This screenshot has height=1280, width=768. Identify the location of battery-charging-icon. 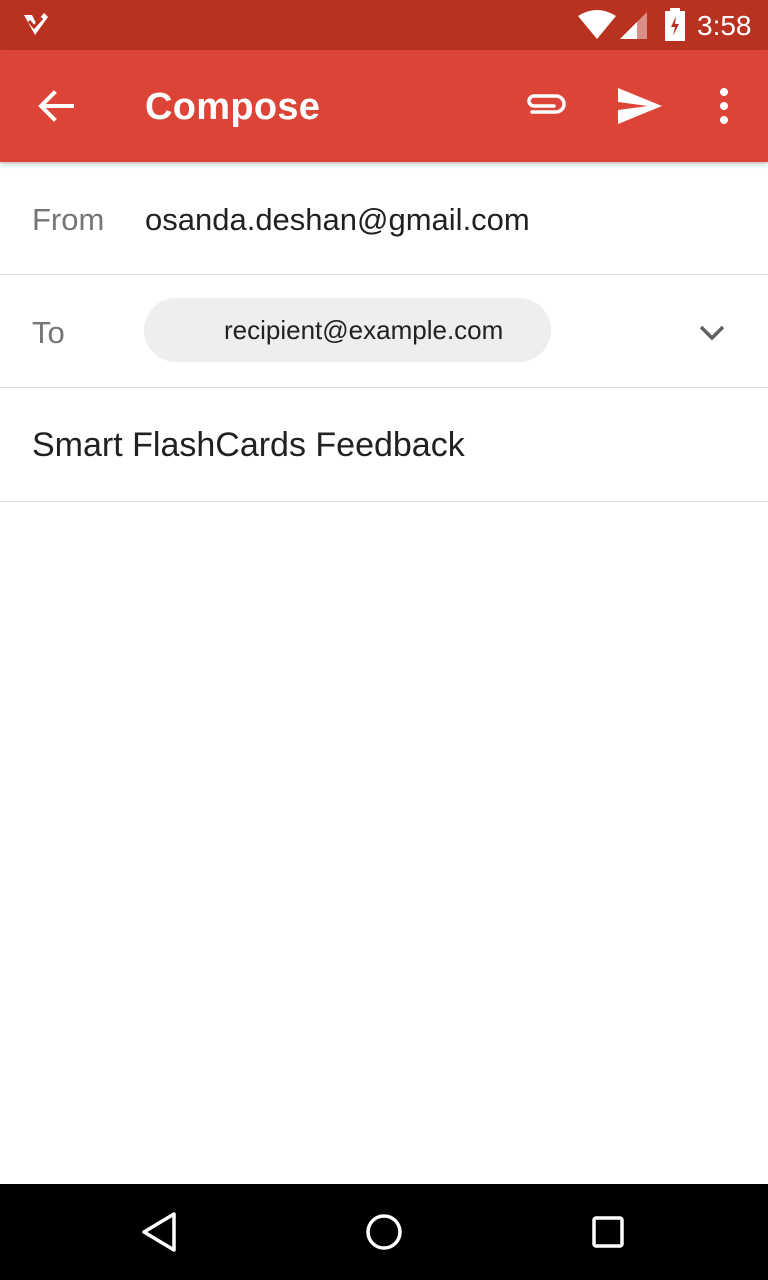
(675, 24).